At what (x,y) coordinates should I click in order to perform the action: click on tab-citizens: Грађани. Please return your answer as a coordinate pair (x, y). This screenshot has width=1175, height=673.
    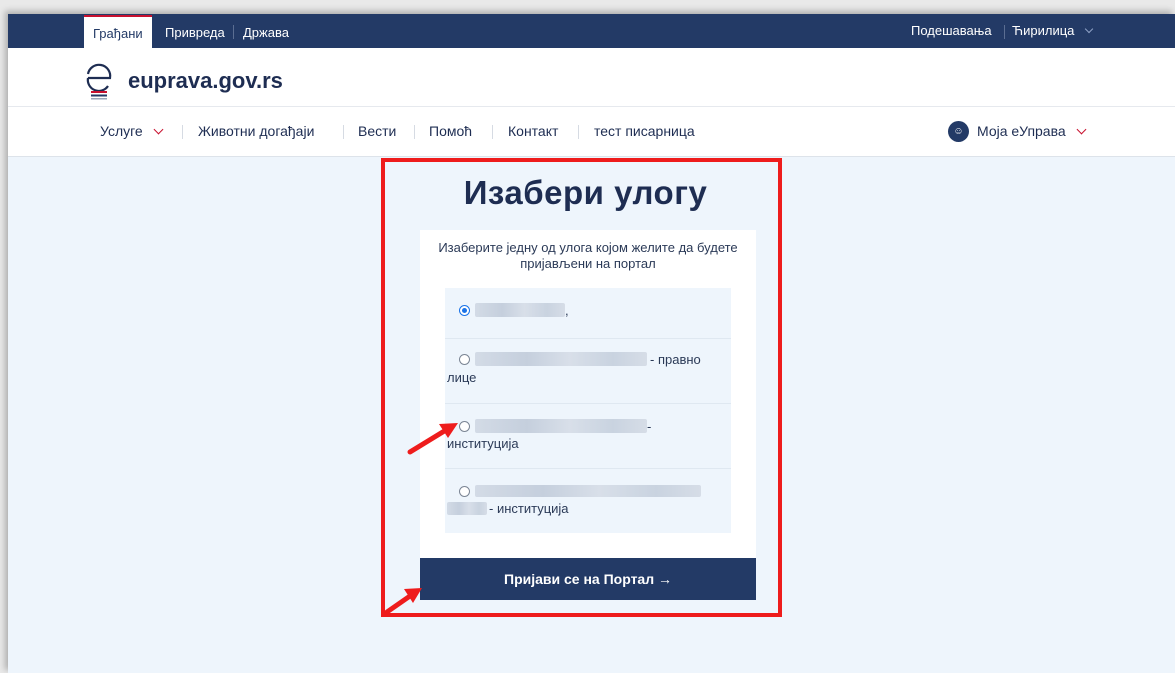
    Looking at the image, I should click on (118, 32).